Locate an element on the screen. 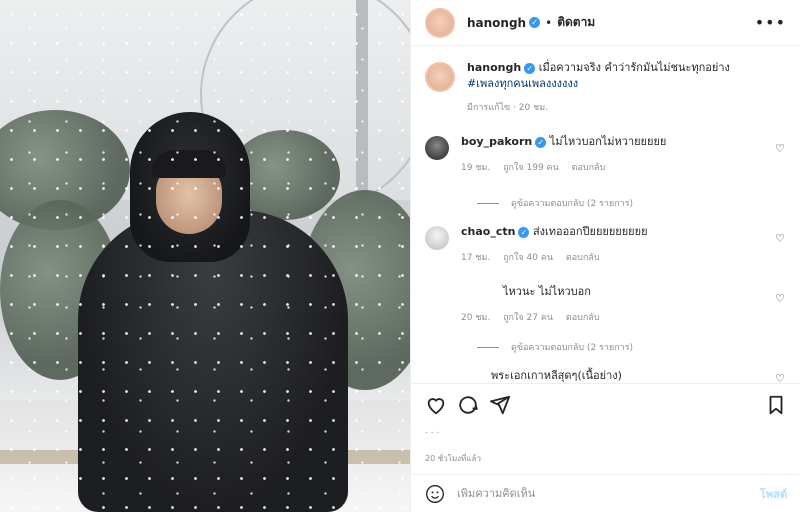 The width and height of the screenshot is (800, 512). comment-input is located at coordinates (608, 493).